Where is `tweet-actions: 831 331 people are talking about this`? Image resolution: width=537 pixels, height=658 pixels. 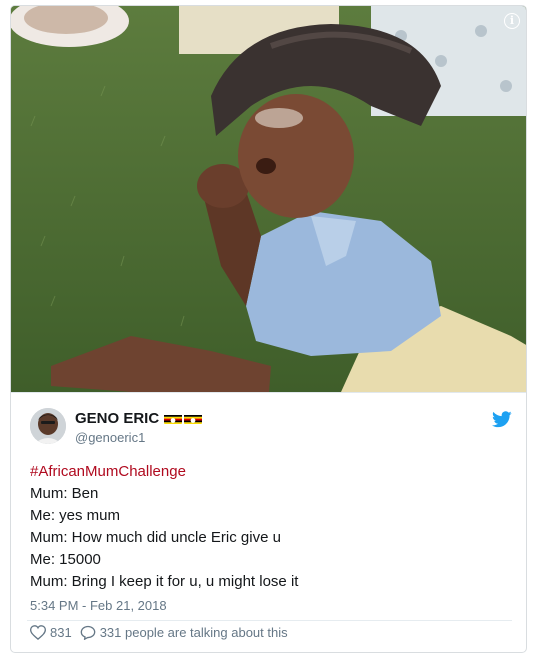
tweet-actions: 831 331 people are talking about this is located at coordinates (159, 632).